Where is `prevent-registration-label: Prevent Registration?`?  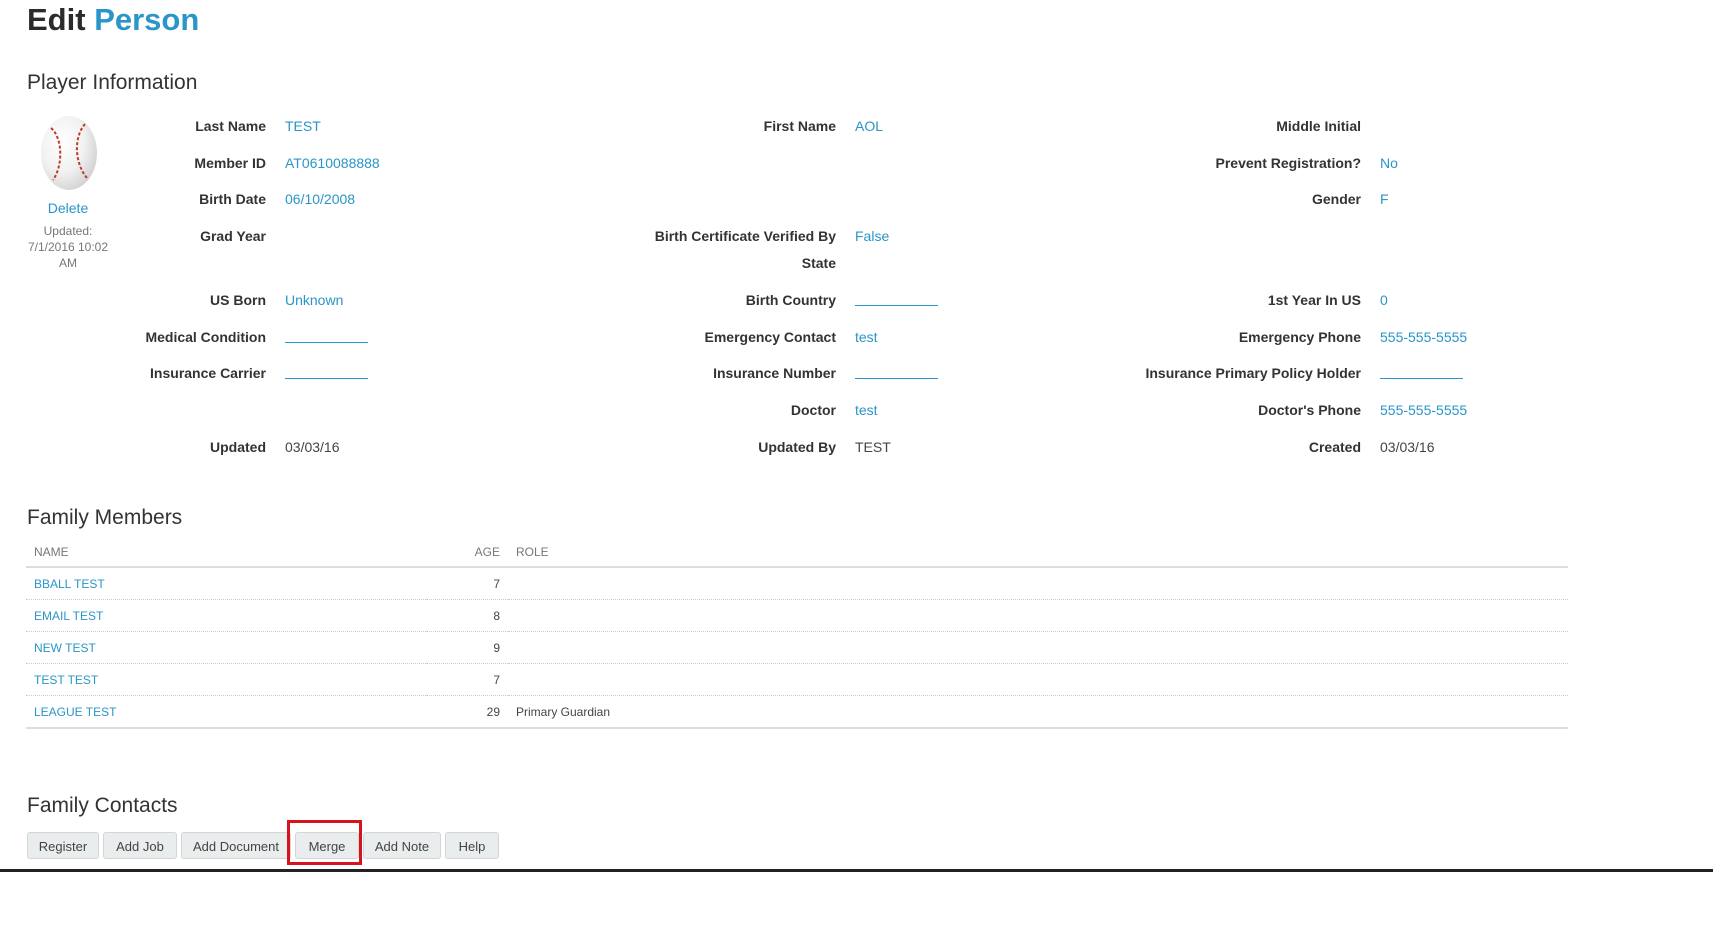 prevent-registration-label: Prevent Registration? is located at coordinates (1288, 163).